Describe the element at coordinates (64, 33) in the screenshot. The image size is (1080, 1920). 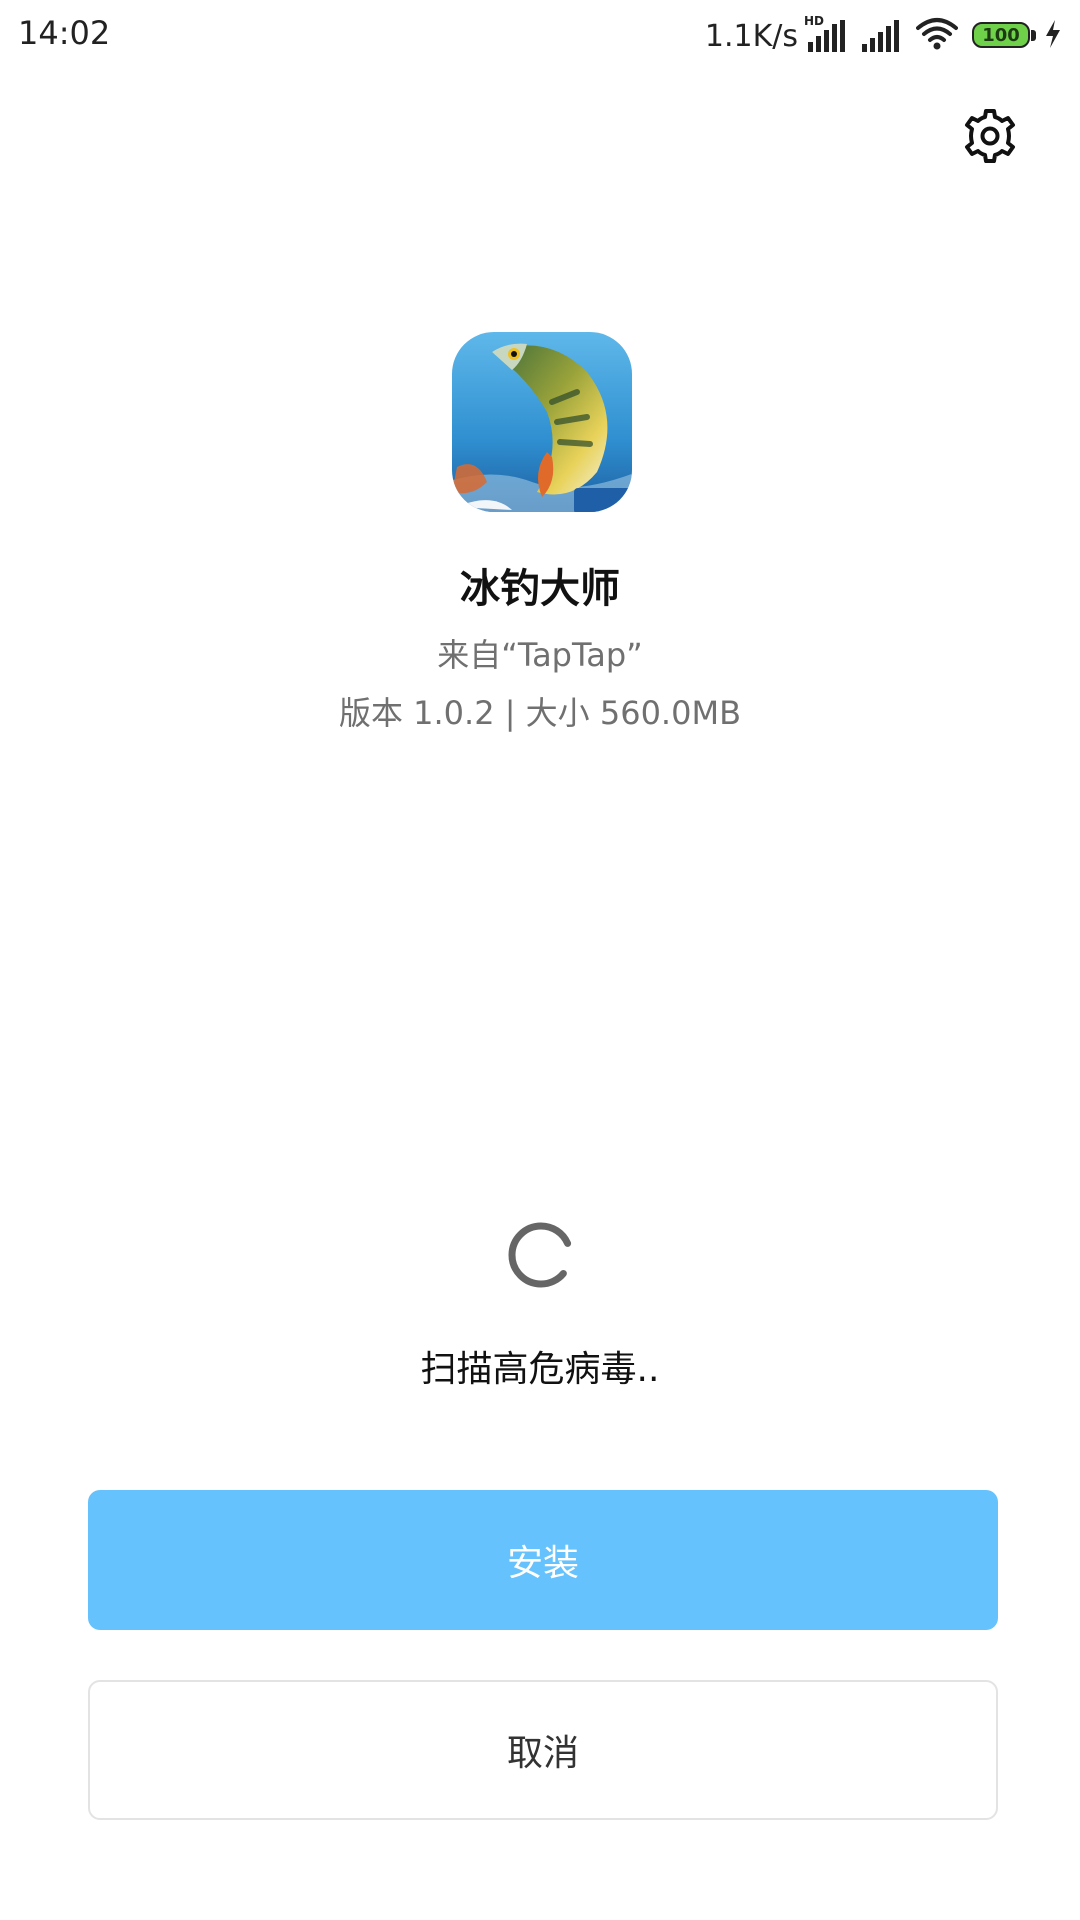
I see `status-time: 14:02` at that location.